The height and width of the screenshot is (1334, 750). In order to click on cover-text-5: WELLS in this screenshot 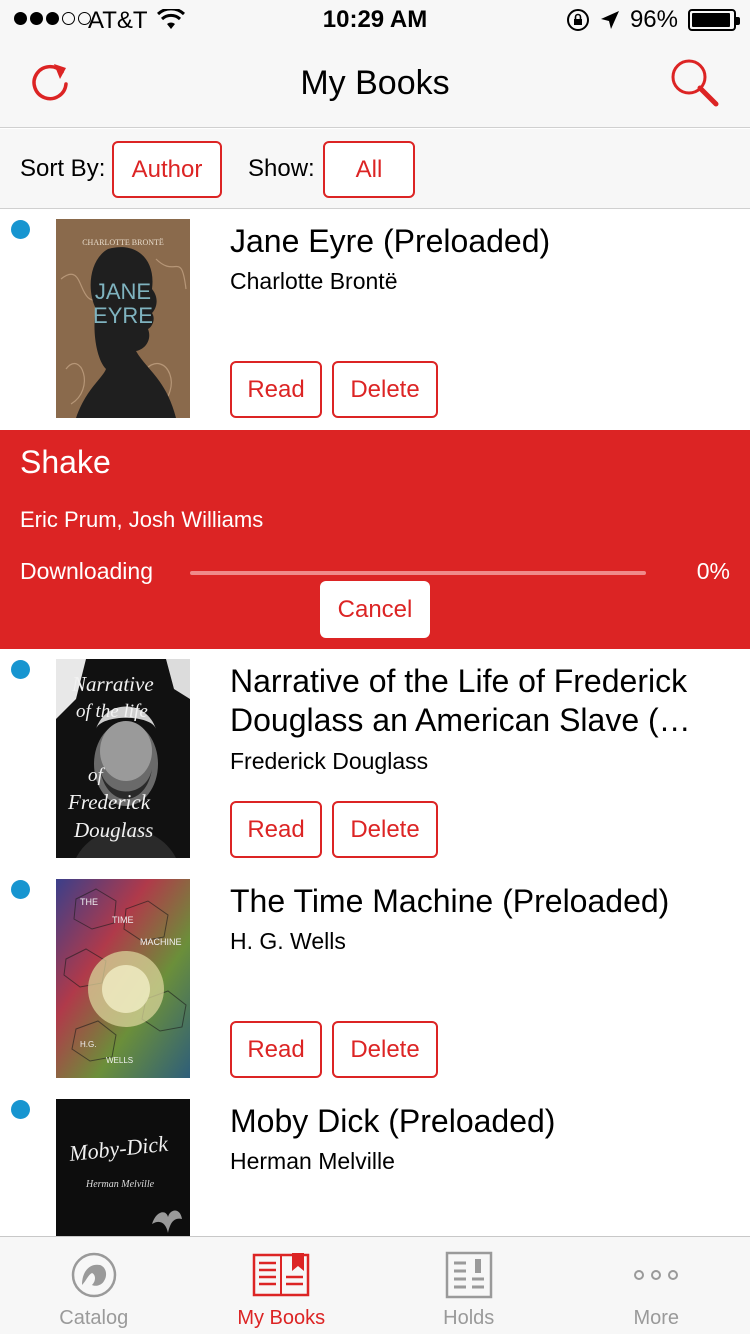, I will do `click(119, 1060)`.